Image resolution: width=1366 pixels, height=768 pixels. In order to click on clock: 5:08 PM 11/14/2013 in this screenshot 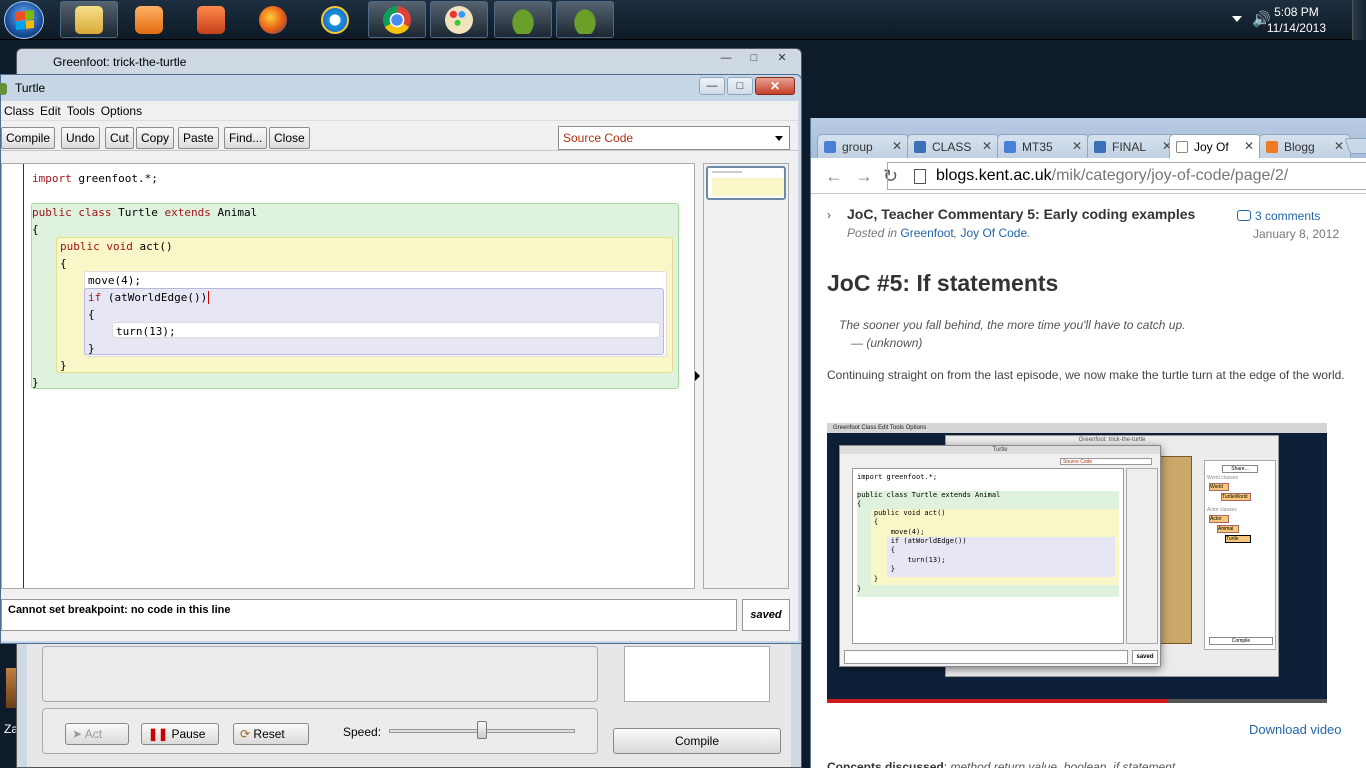, I will do `click(1296, 20)`.